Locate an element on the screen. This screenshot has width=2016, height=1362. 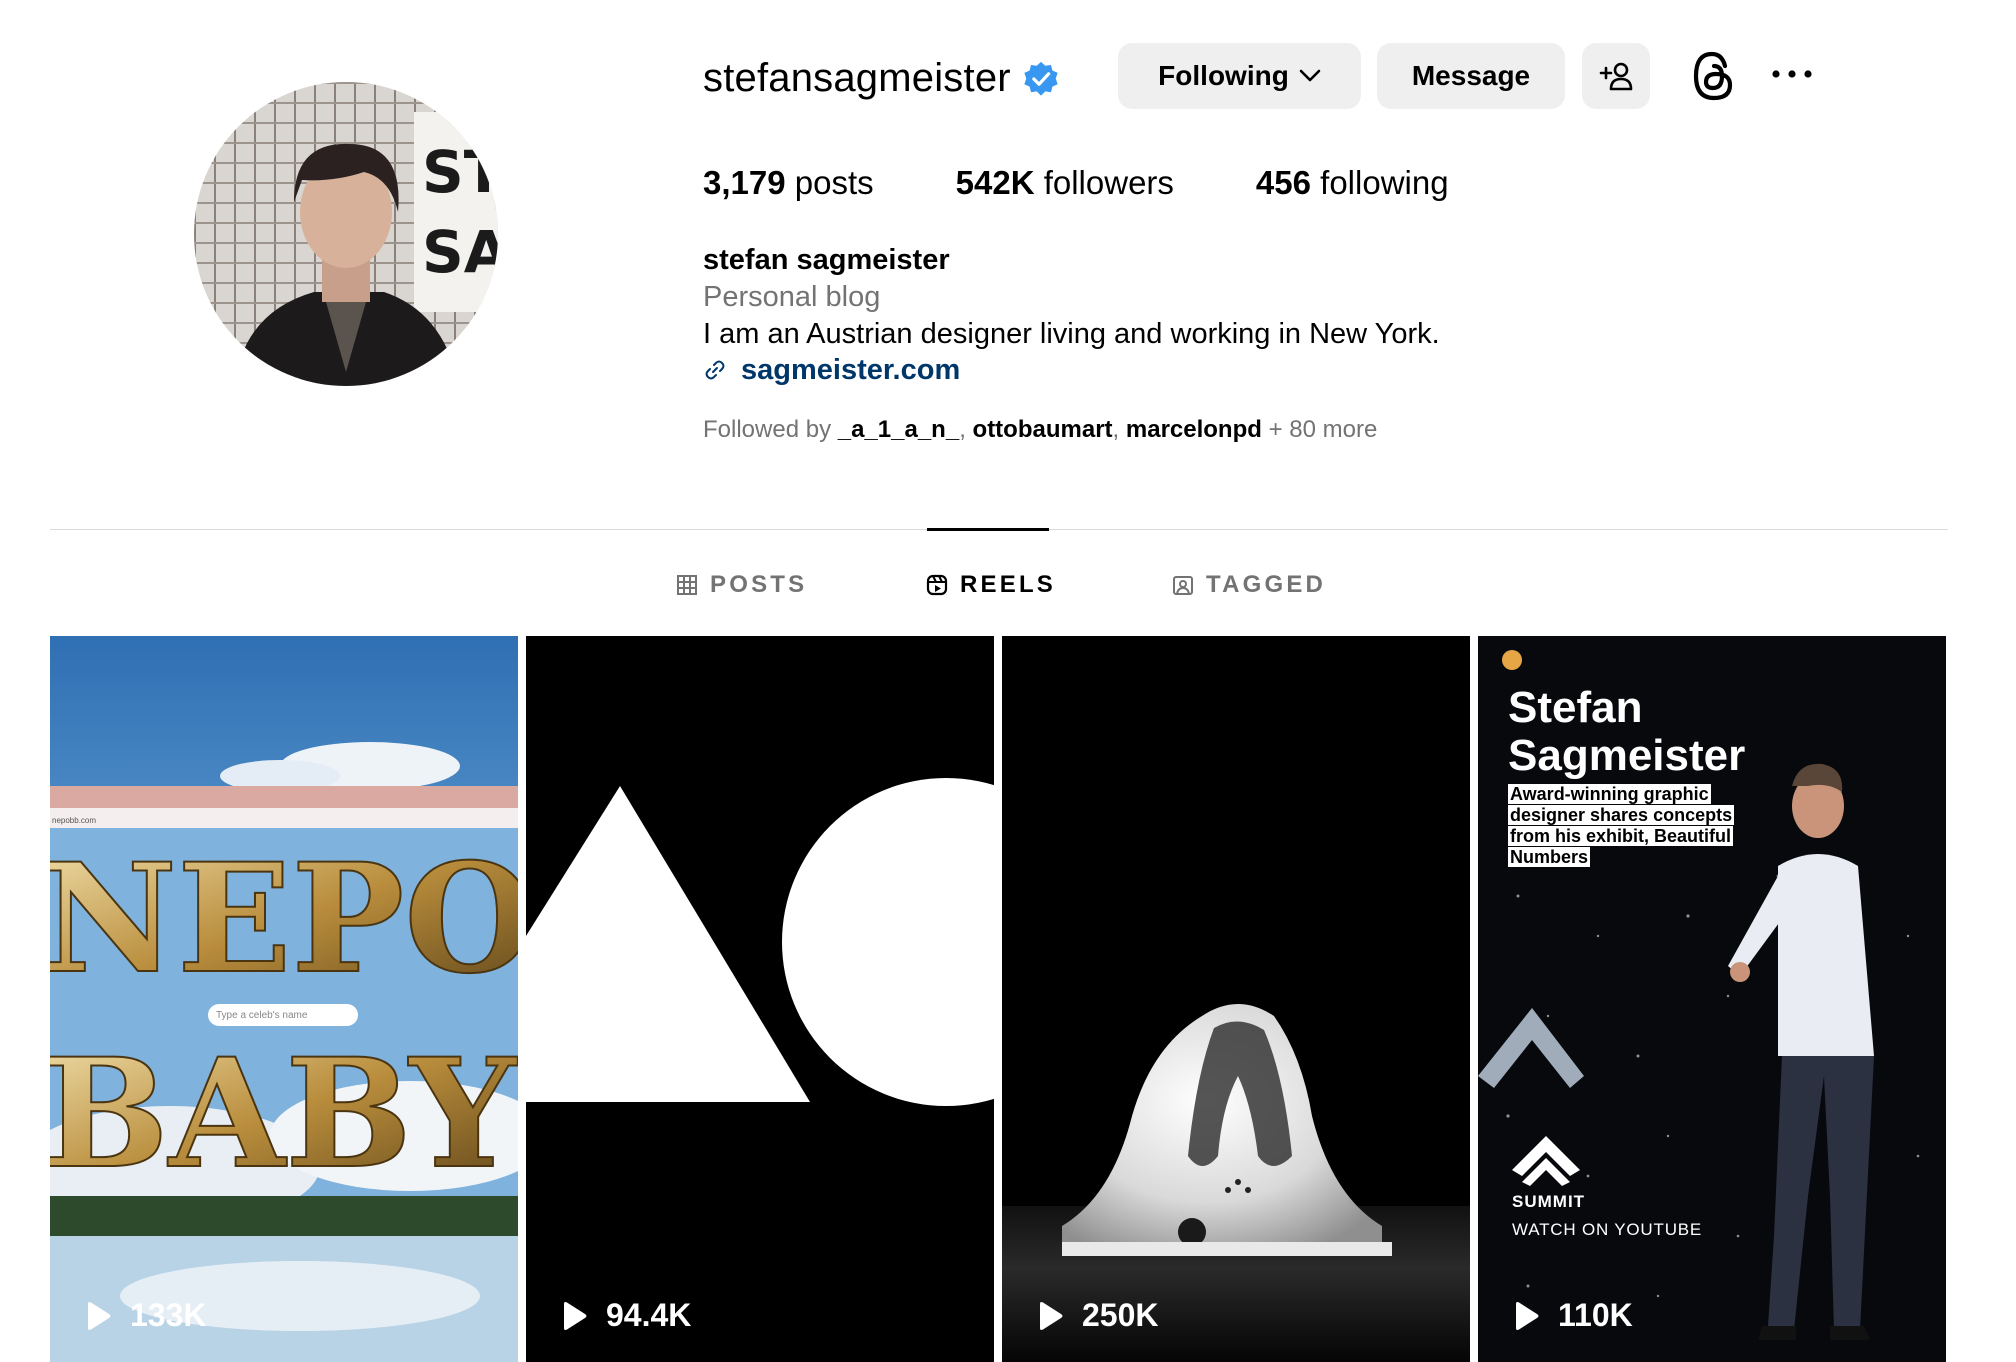
profile-avatar: ST SA is located at coordinates (346, 234).